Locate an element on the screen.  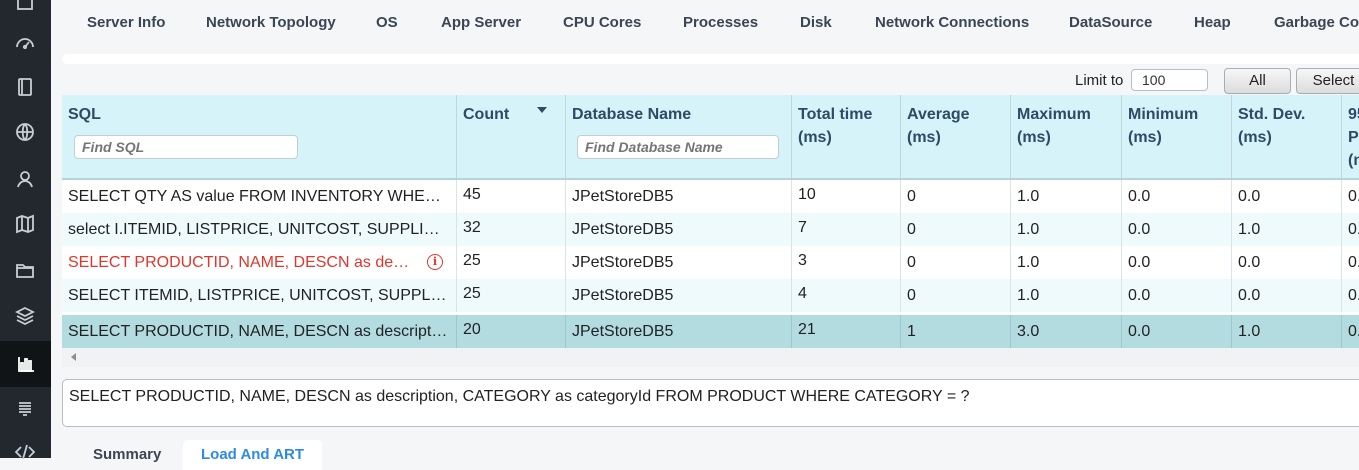
horizontal-scrollbar is located at coordinates (710, 357).